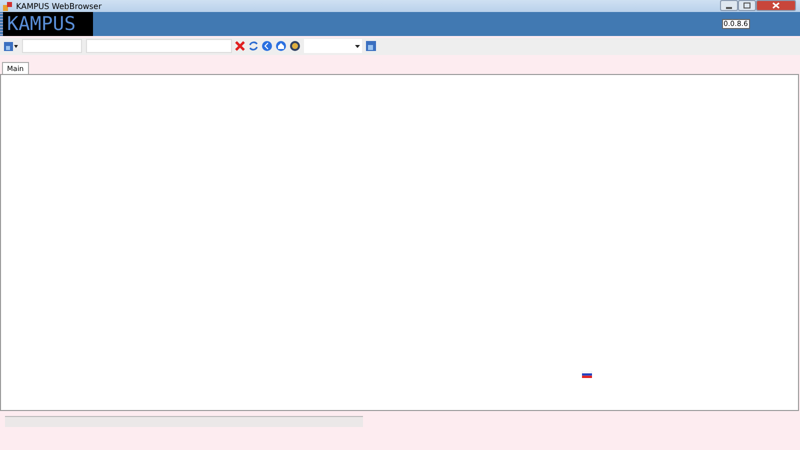  What do you see at coordinates (48, 24) in the screenshot?
I see `logo: KAMPUS` at bounding box center [48, 24].